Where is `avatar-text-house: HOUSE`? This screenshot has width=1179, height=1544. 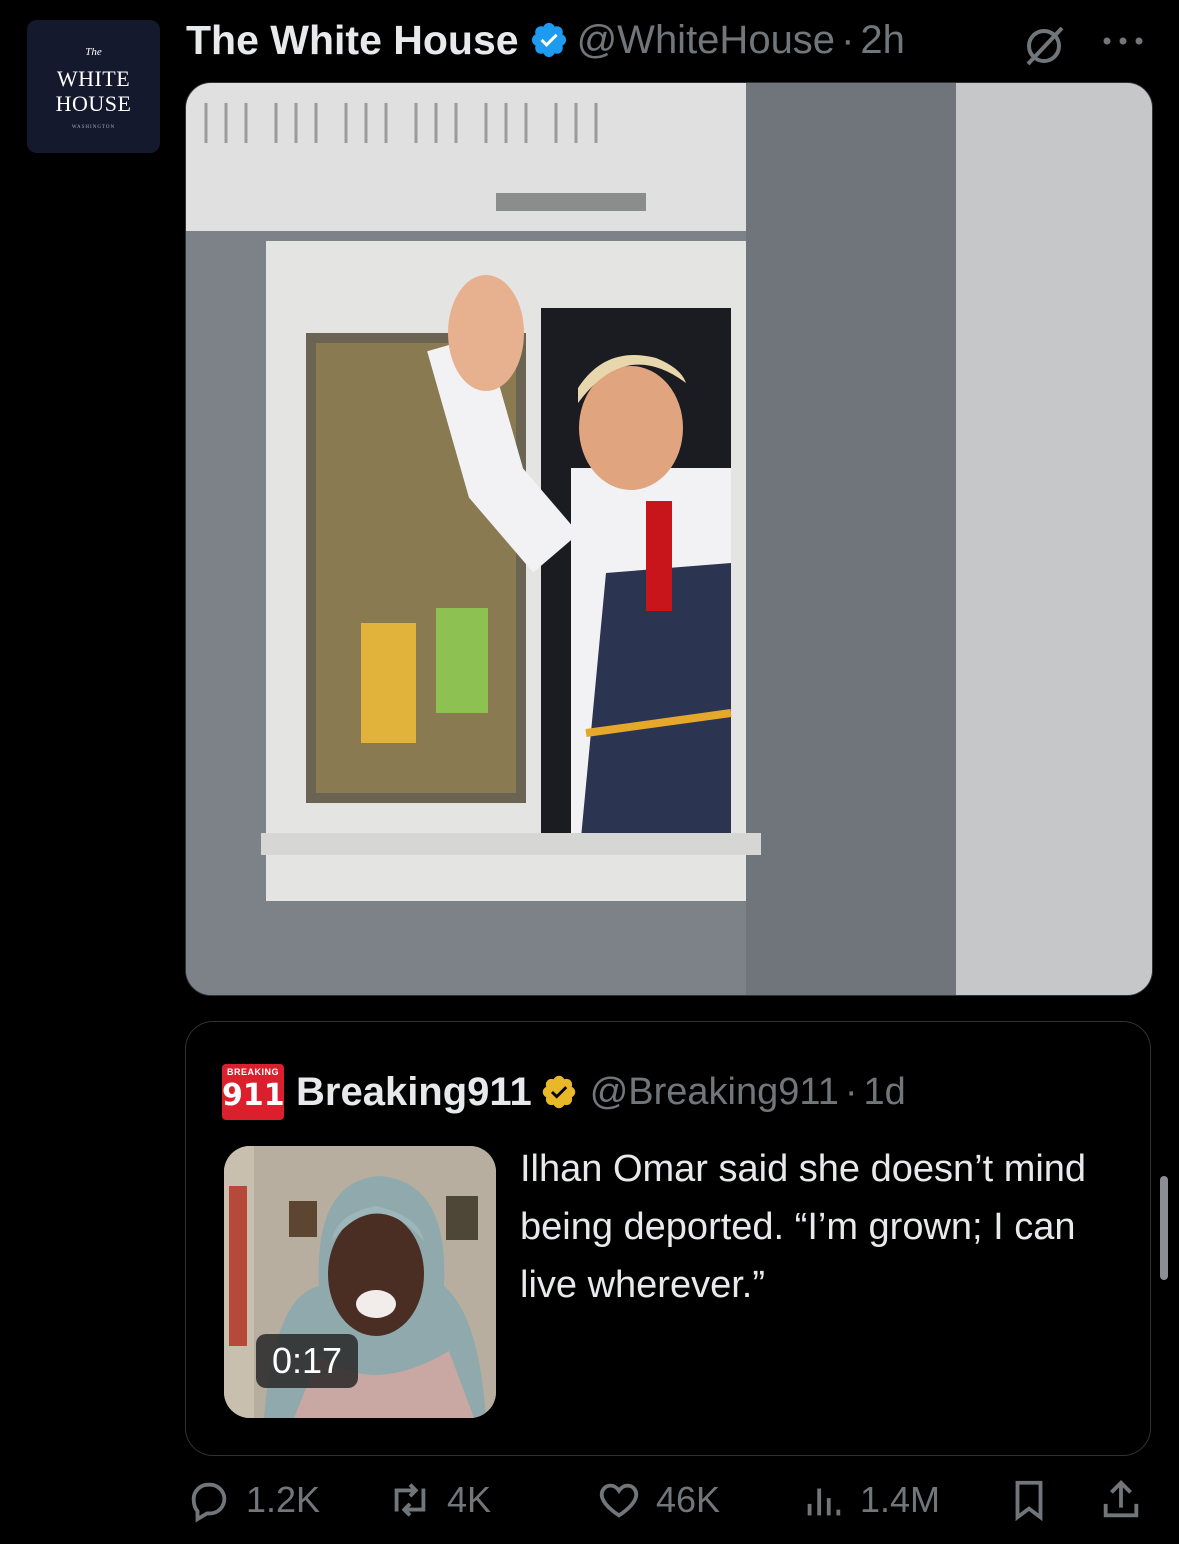
avatar-text-house: HOUSE is located at coordinates (93, 103).